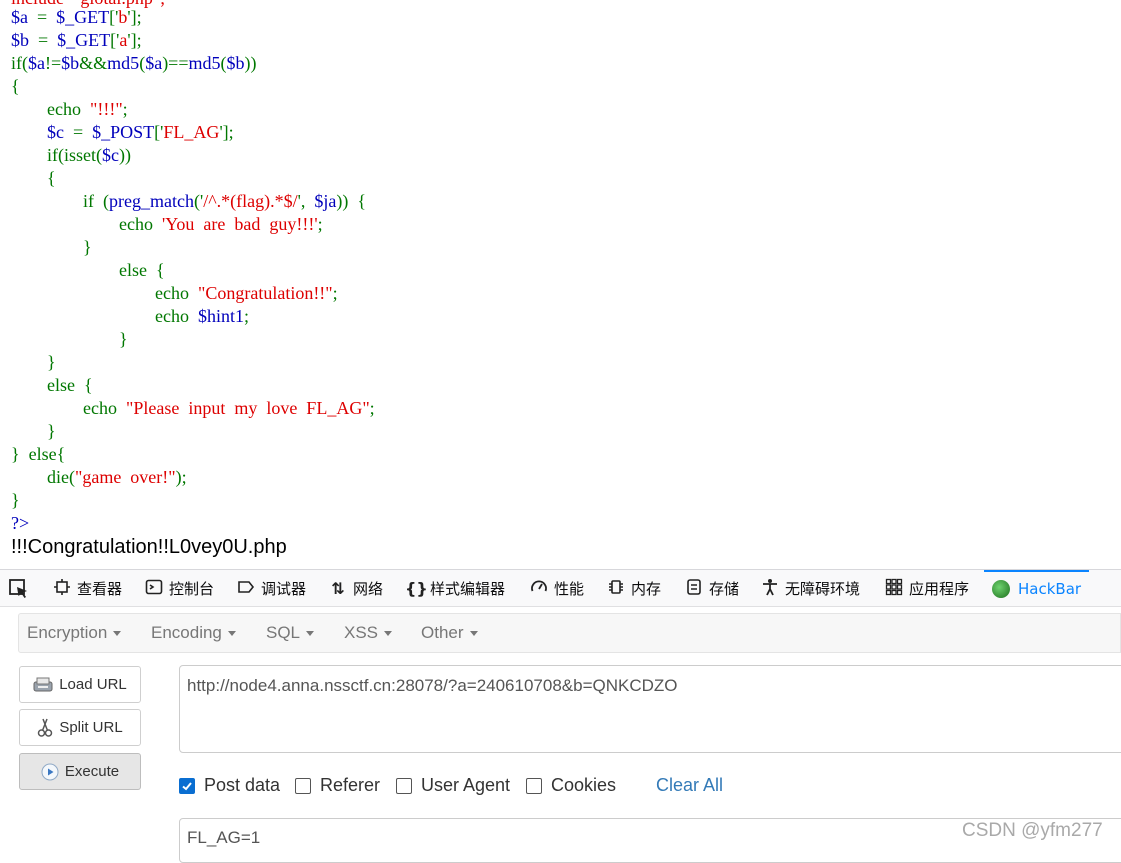 The image size is (1121, 863). I want to click on cookies-checkbox: Cookies, so click(571, 785).